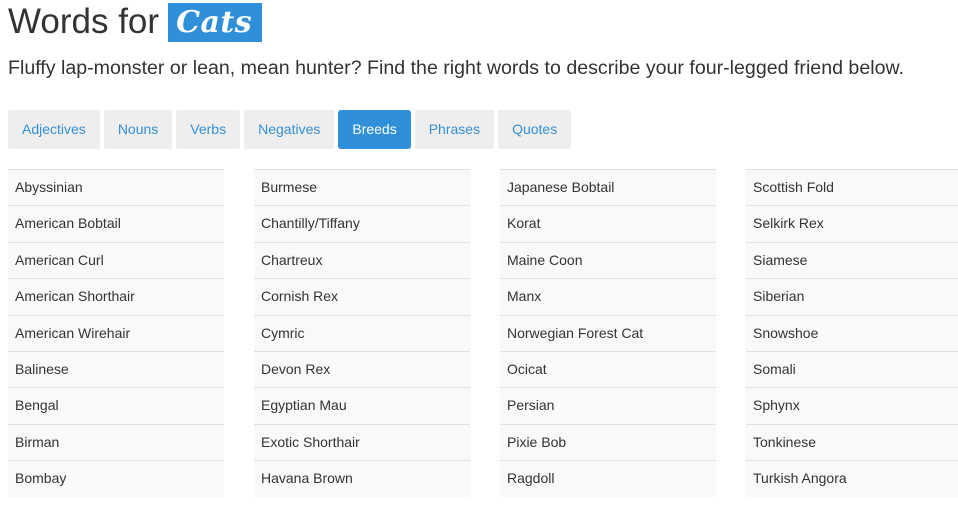 This screenshot has height=531, width=958. I want to click on list-item: American Curl, so click(116, 260).